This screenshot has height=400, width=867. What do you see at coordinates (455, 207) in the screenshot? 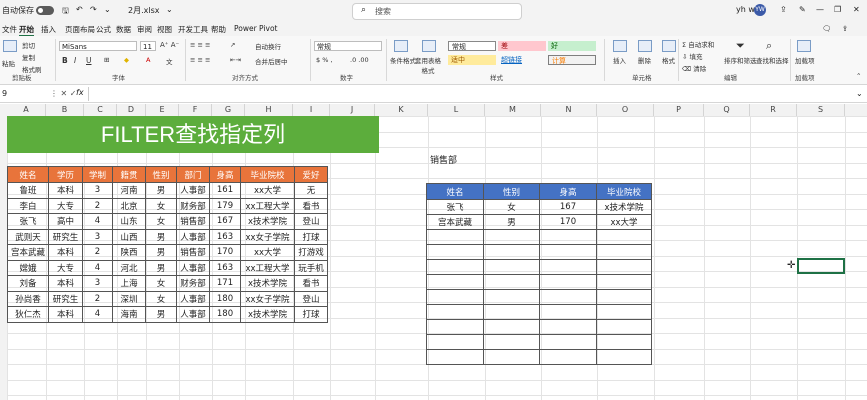
I see `table-cell: 张飞` at bounding box center [455, 207].